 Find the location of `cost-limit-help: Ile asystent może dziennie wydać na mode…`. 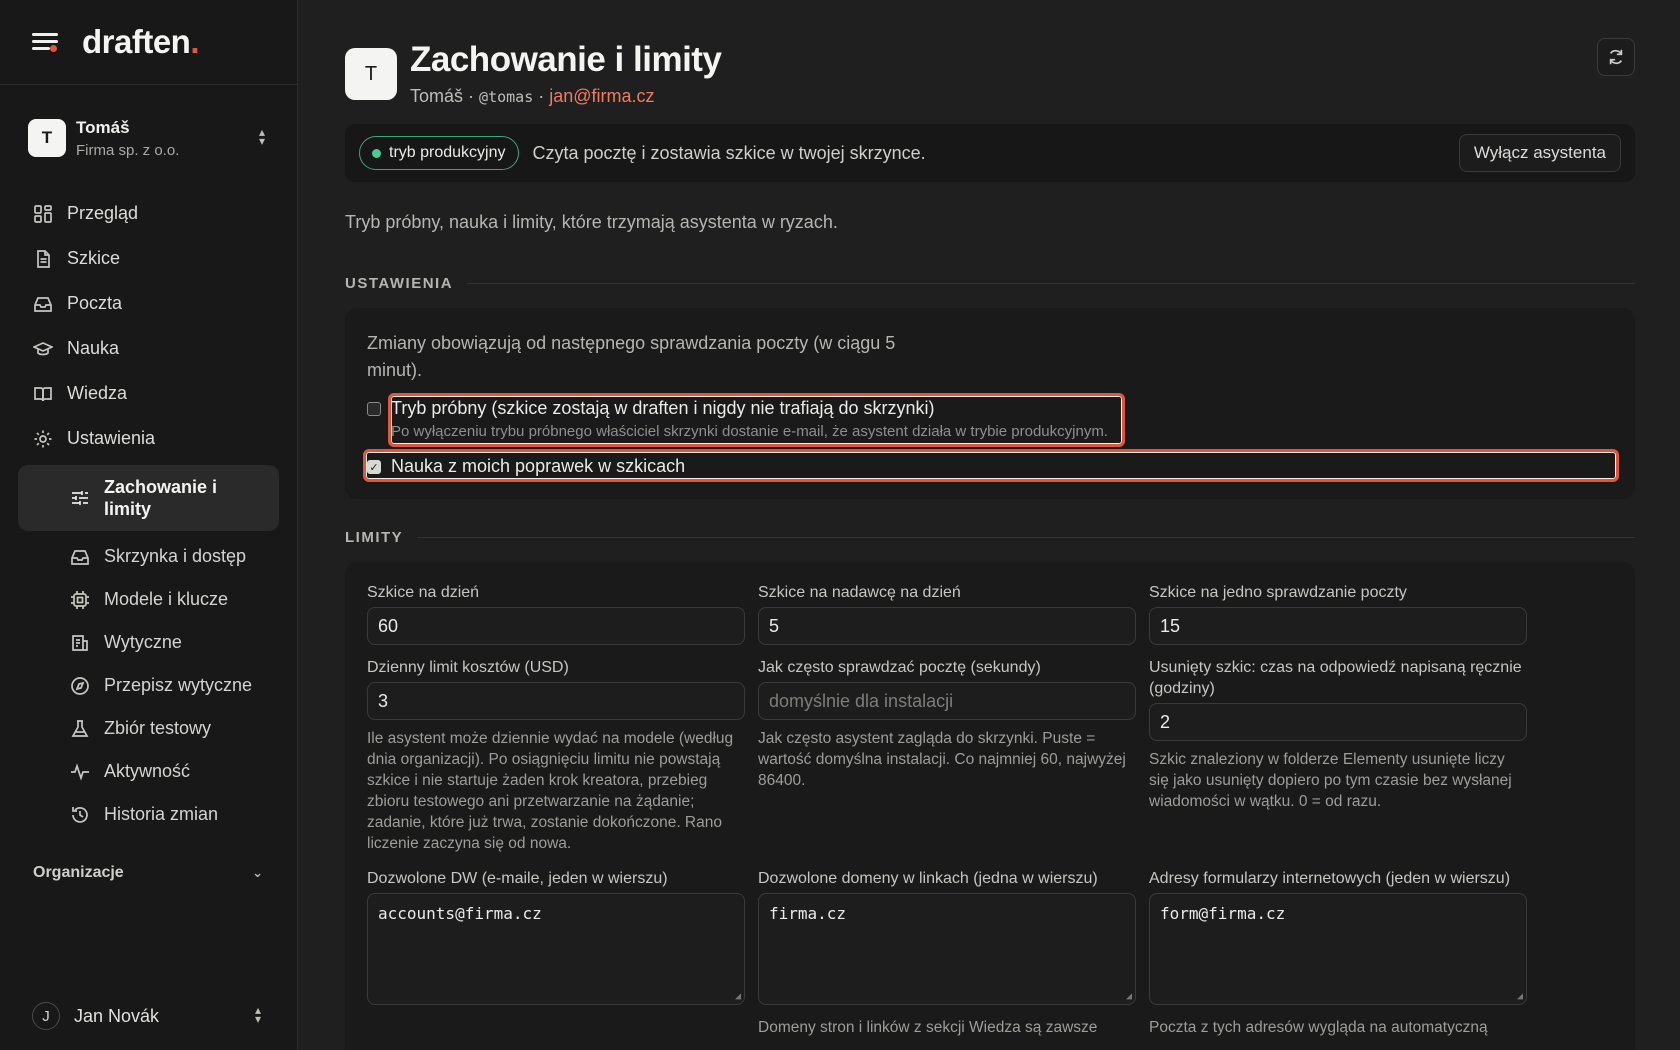

cost-limit-help: Ile asystent może dziennie wydać na mode… is located at coordinates (550, 791).